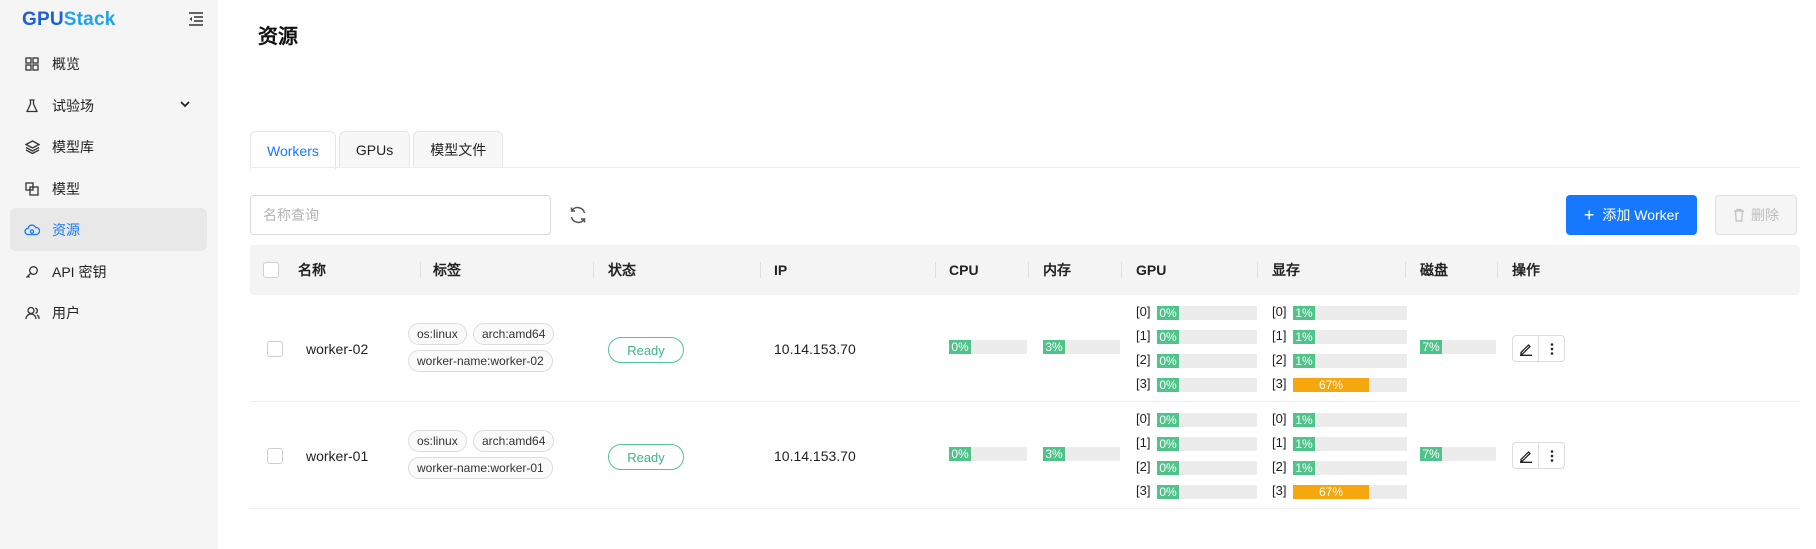 Image resolution: width=1816 pixels, height=549 pixels. What do you see at coordinates (1526, 270) in the screenshot?
I see `column-header-actions: 操作` at bounding box center [1526, 270].